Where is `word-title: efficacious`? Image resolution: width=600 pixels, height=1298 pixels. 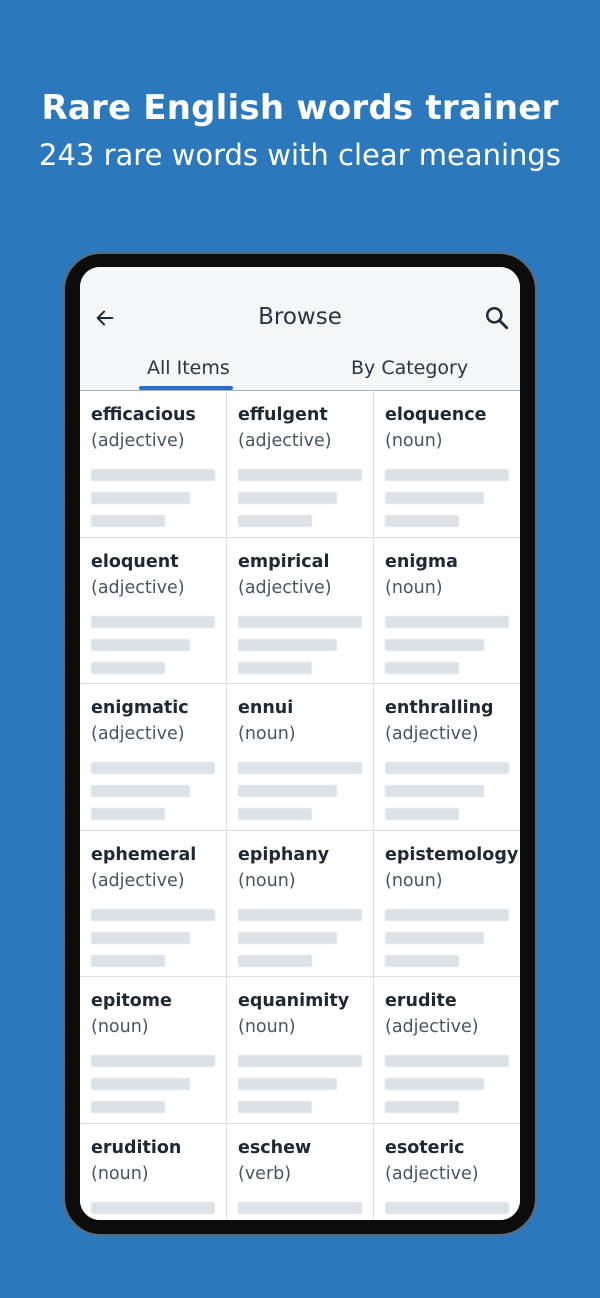 word-title: efficacious is located at coordinates (143, 415).